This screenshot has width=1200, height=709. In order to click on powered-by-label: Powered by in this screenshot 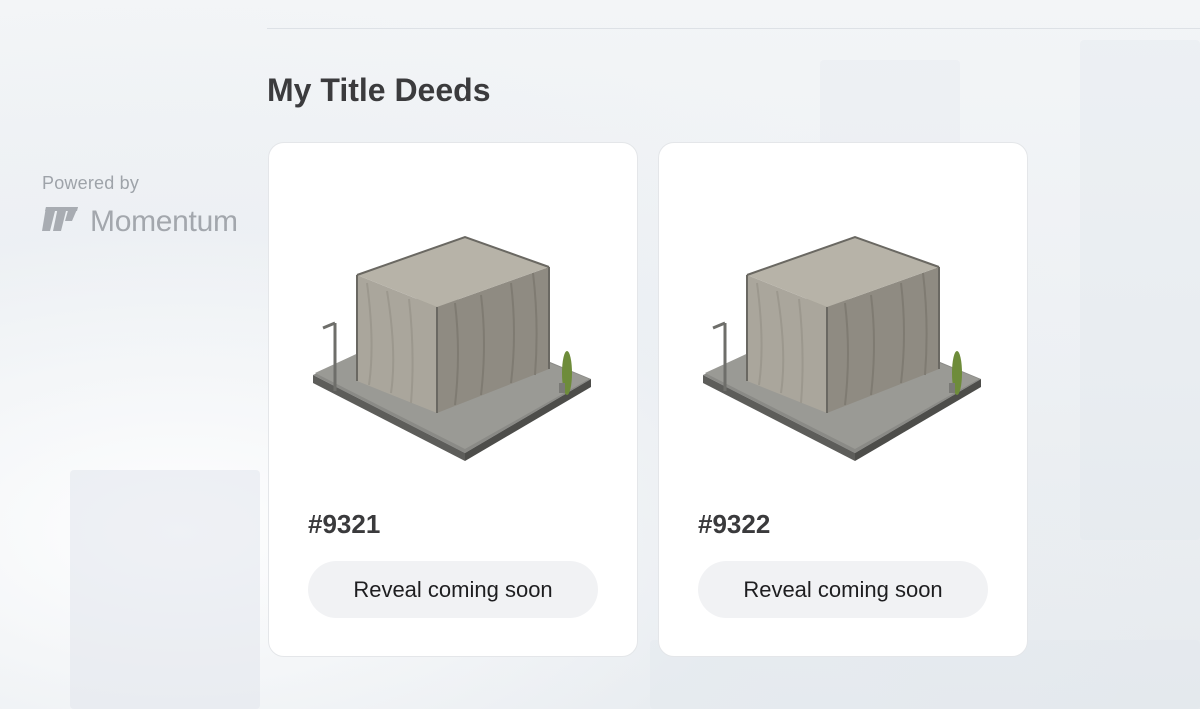, I will do `click(91, 183)`.